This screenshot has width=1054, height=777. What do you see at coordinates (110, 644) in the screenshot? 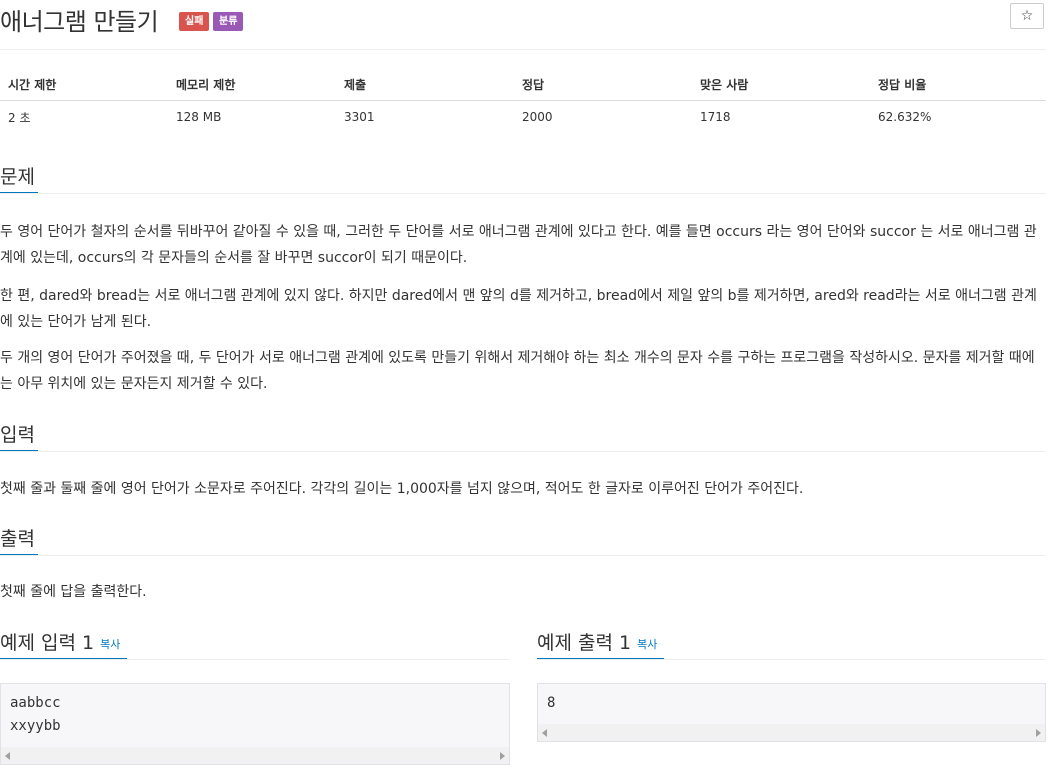
I see `sample-input-copy-link: 복사` at bounding box center [110, 644].